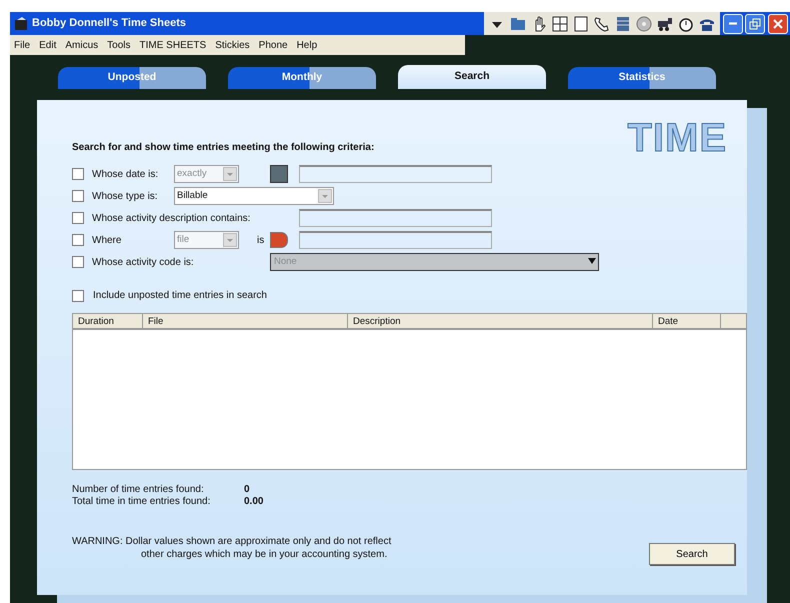 The image size is (790, 603). Describe the element at coordinates (143, 263) in the screenshot. I see `criterion-label: Whose activity code is:` at that location.